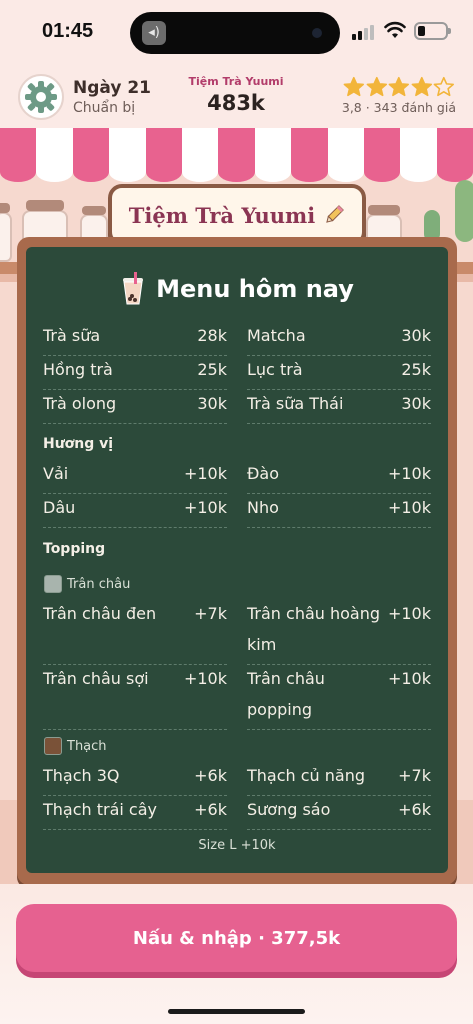 This screenshot has width=473, height=1024. I want to click on topping-section-label: Topping, so click(74, 549).